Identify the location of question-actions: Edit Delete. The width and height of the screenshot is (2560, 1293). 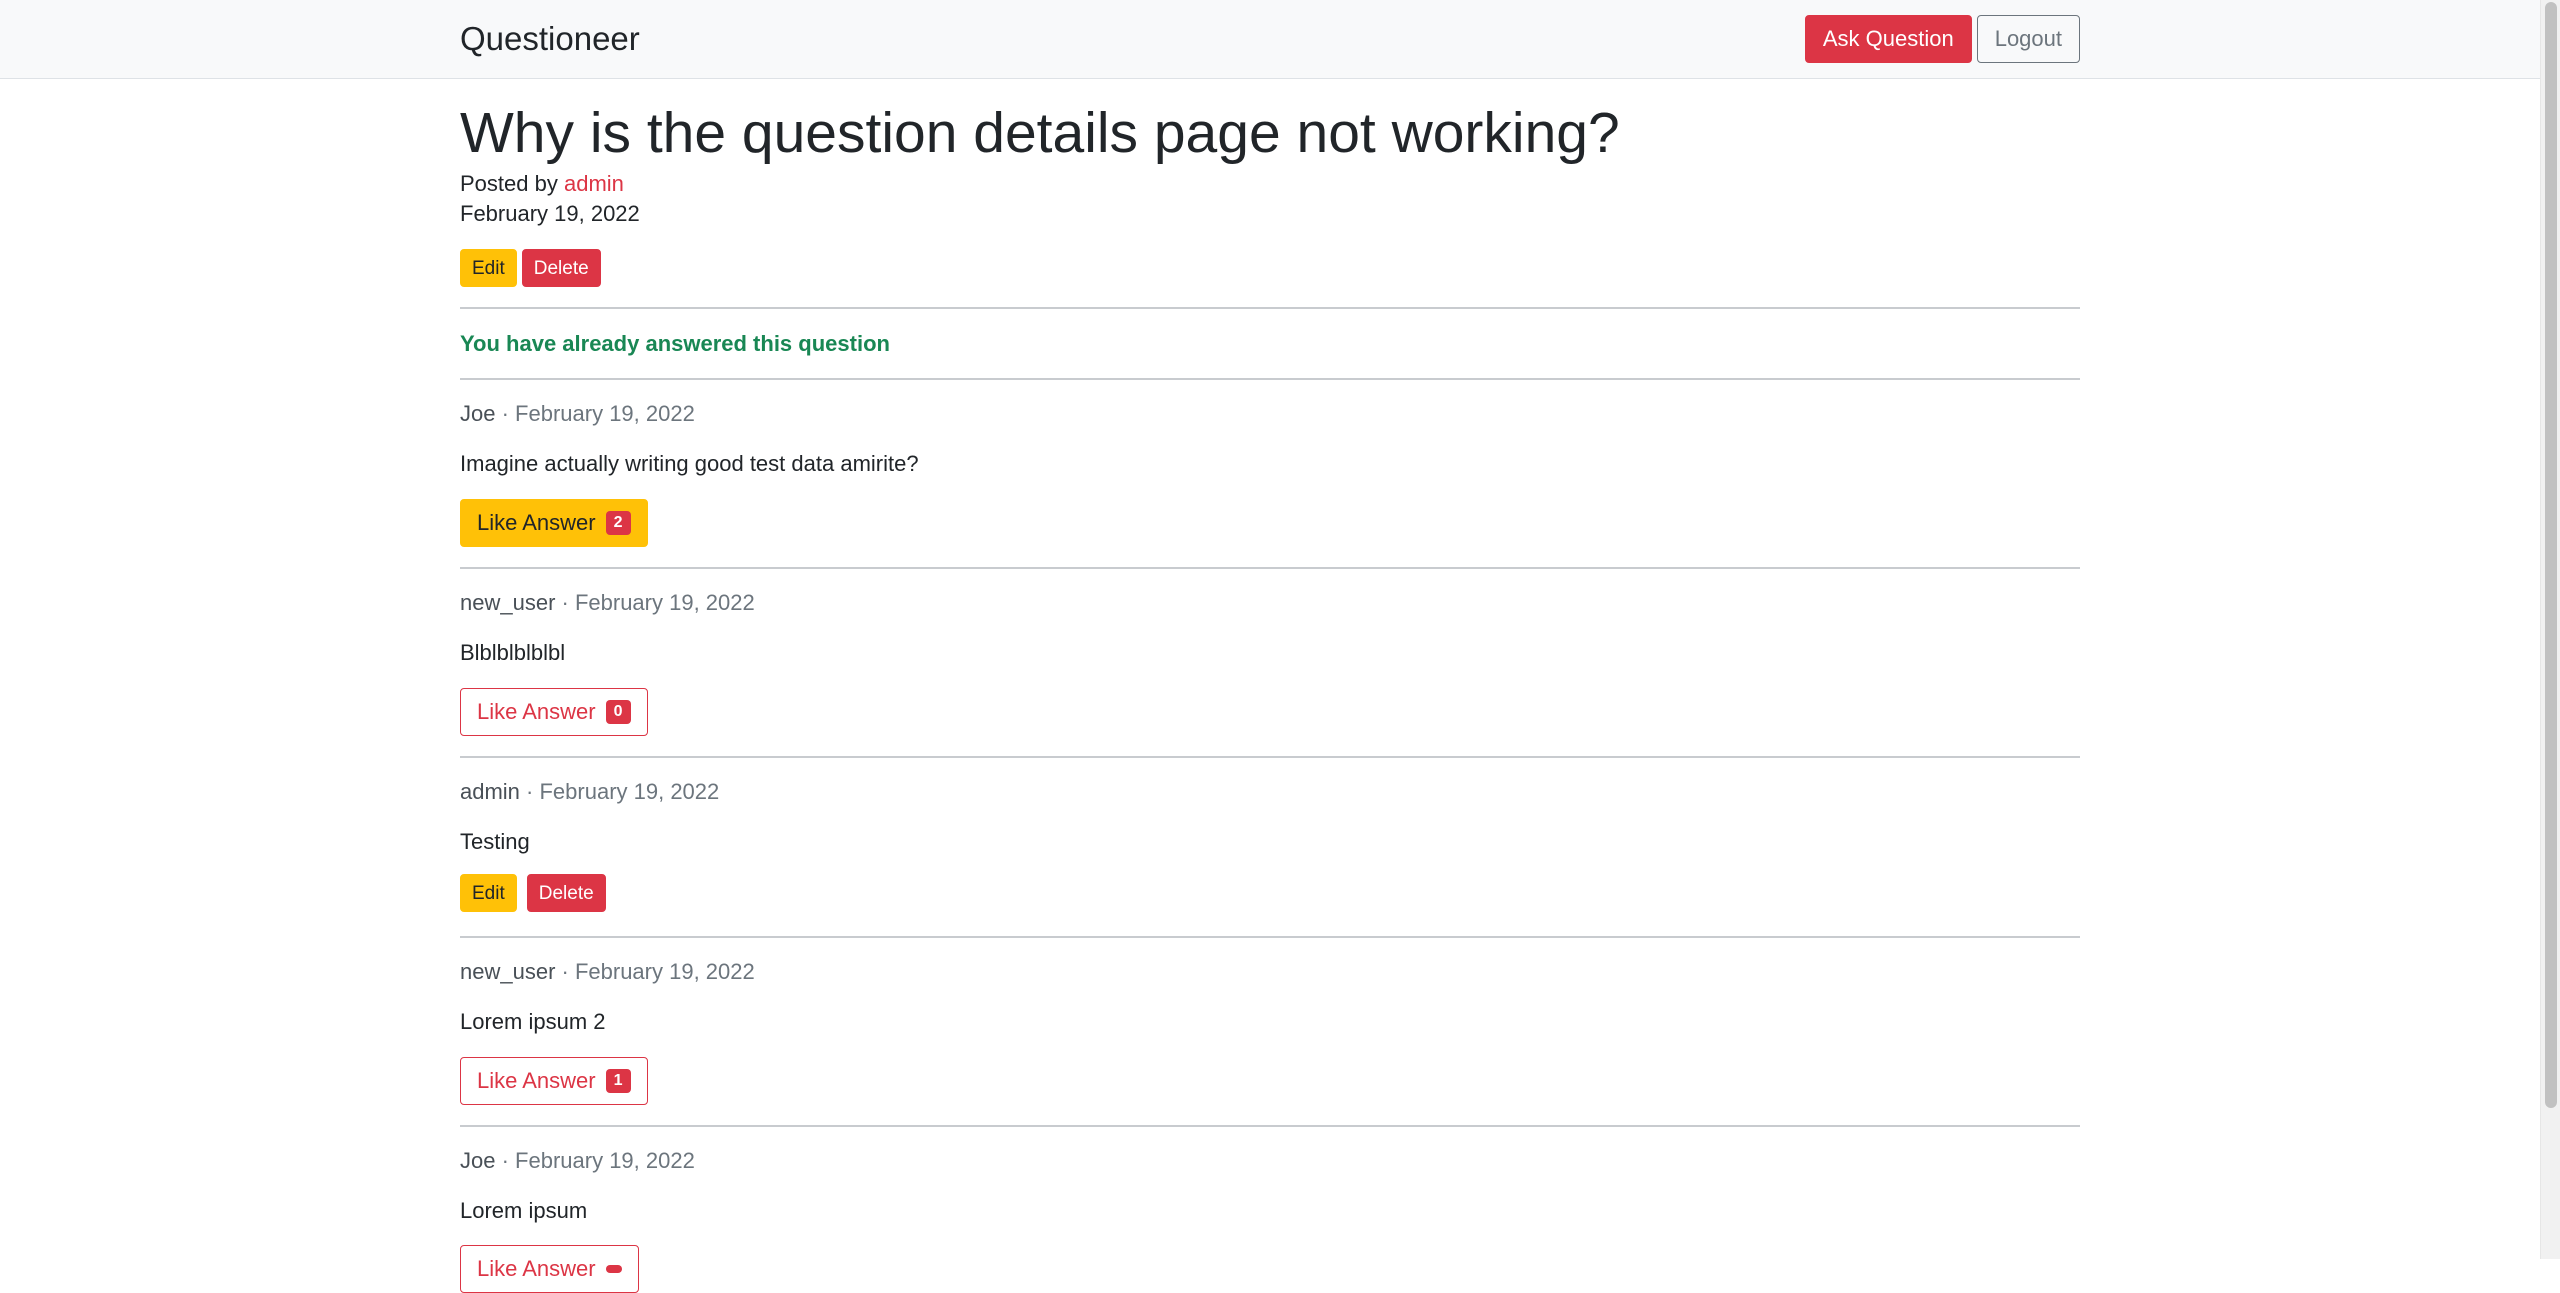
(530, 268).